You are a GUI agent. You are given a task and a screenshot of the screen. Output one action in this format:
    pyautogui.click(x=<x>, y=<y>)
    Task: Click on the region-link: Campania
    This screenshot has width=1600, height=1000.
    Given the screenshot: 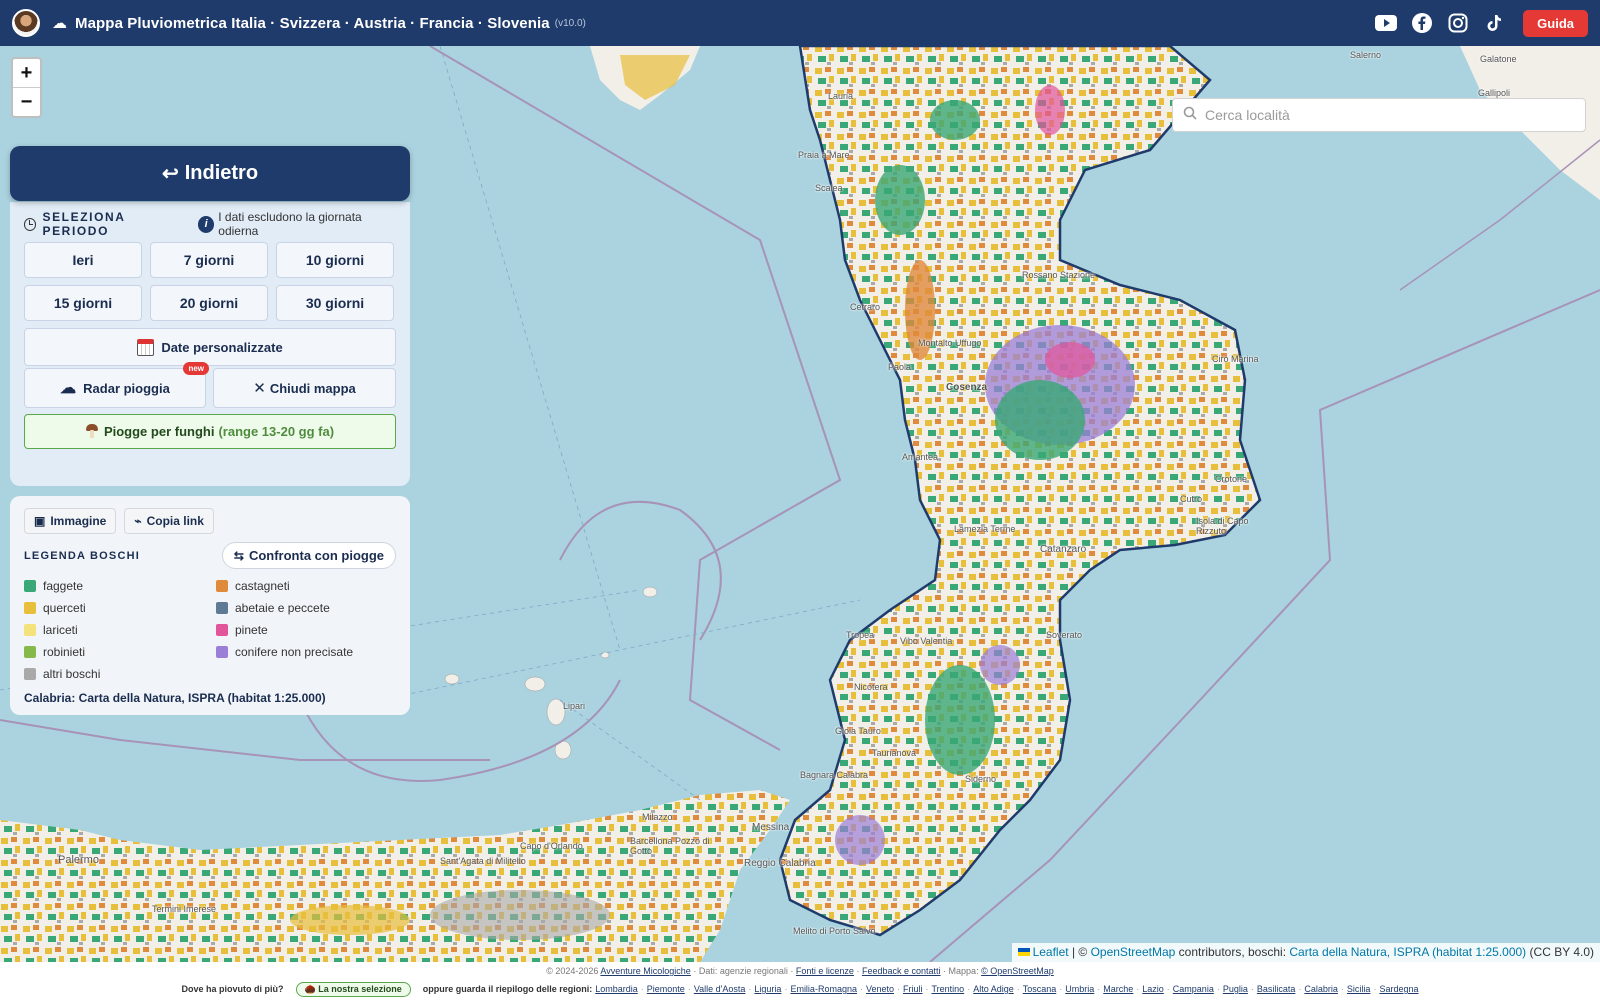 What is the action you would take?
    pyautogui.click(x=1193, y=989)
    